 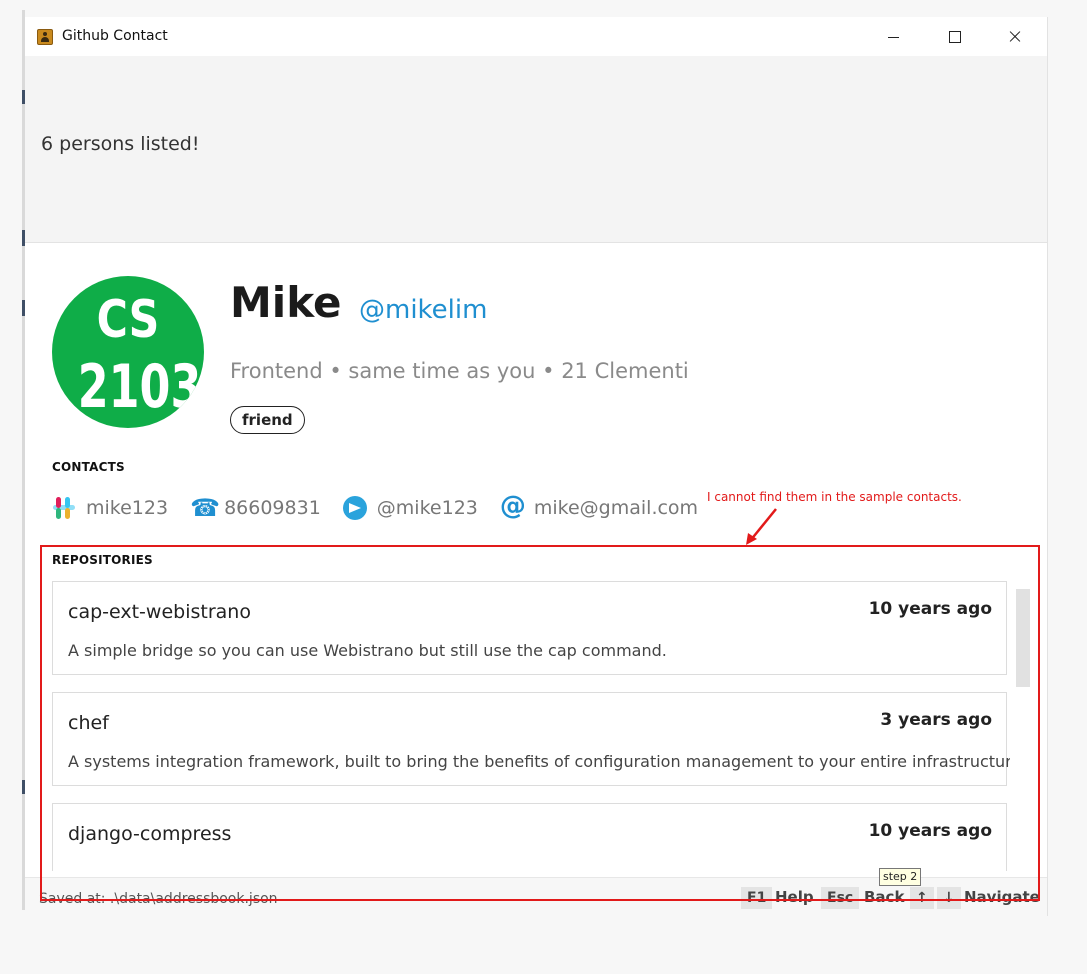 What do you see at coordinates (128, 320) in the screenshot?
I see `avatar-text-line1: CS` at bounding box center [128, 320].